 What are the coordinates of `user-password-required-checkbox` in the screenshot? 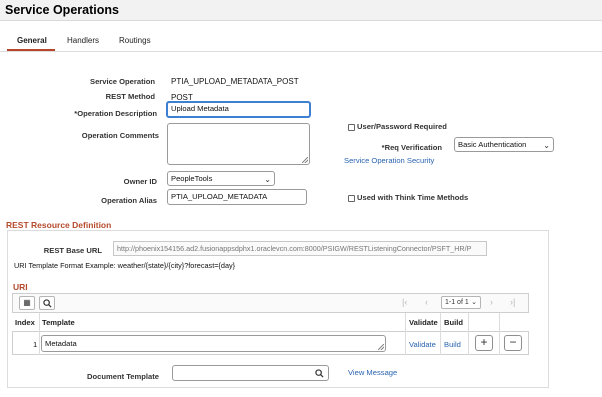 It's located at (351, 127).